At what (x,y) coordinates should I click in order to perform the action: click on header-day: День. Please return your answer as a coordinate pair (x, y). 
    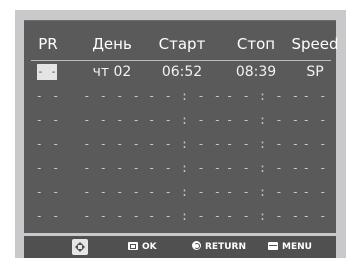
    Looking at the image, I should click on (112, 44).